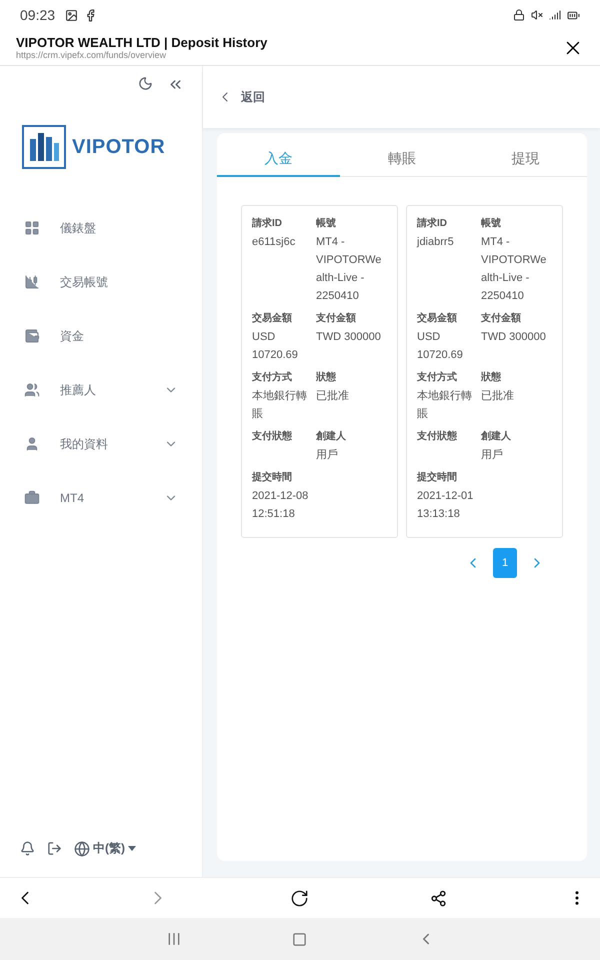 The image size is (600, 960). Describe the element at coordinates (132, 848) in the screenshot. I see `caret-icon` at that location.